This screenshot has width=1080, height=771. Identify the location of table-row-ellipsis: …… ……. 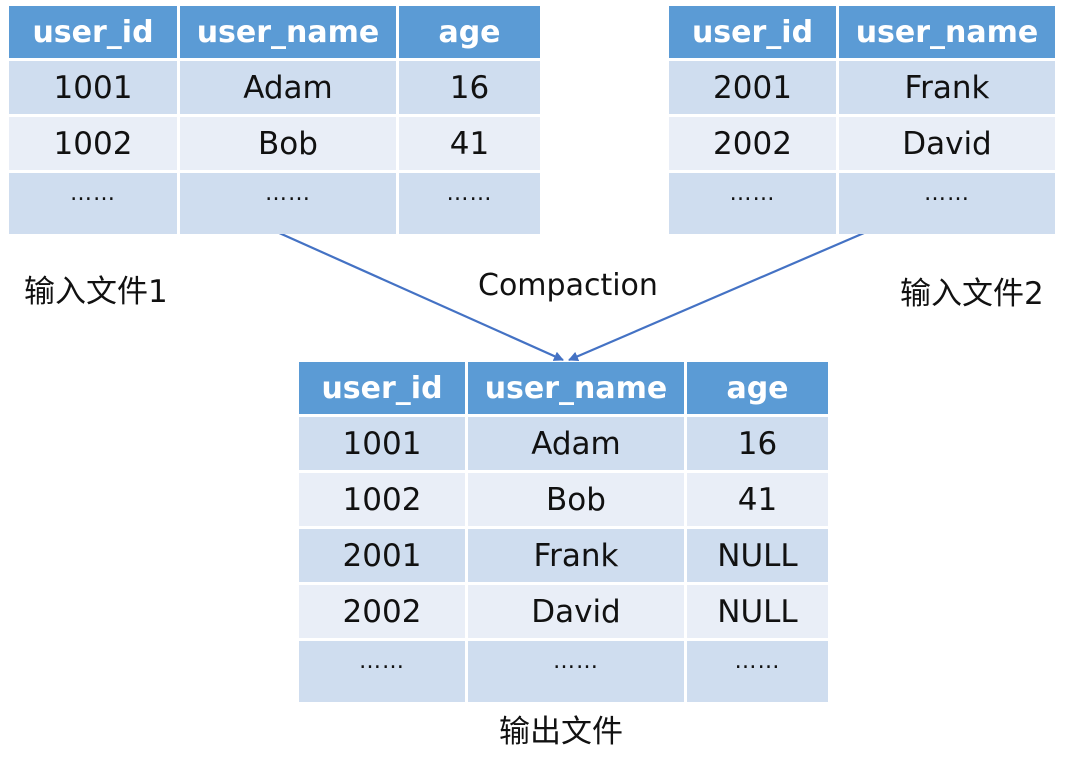
(862, 203).